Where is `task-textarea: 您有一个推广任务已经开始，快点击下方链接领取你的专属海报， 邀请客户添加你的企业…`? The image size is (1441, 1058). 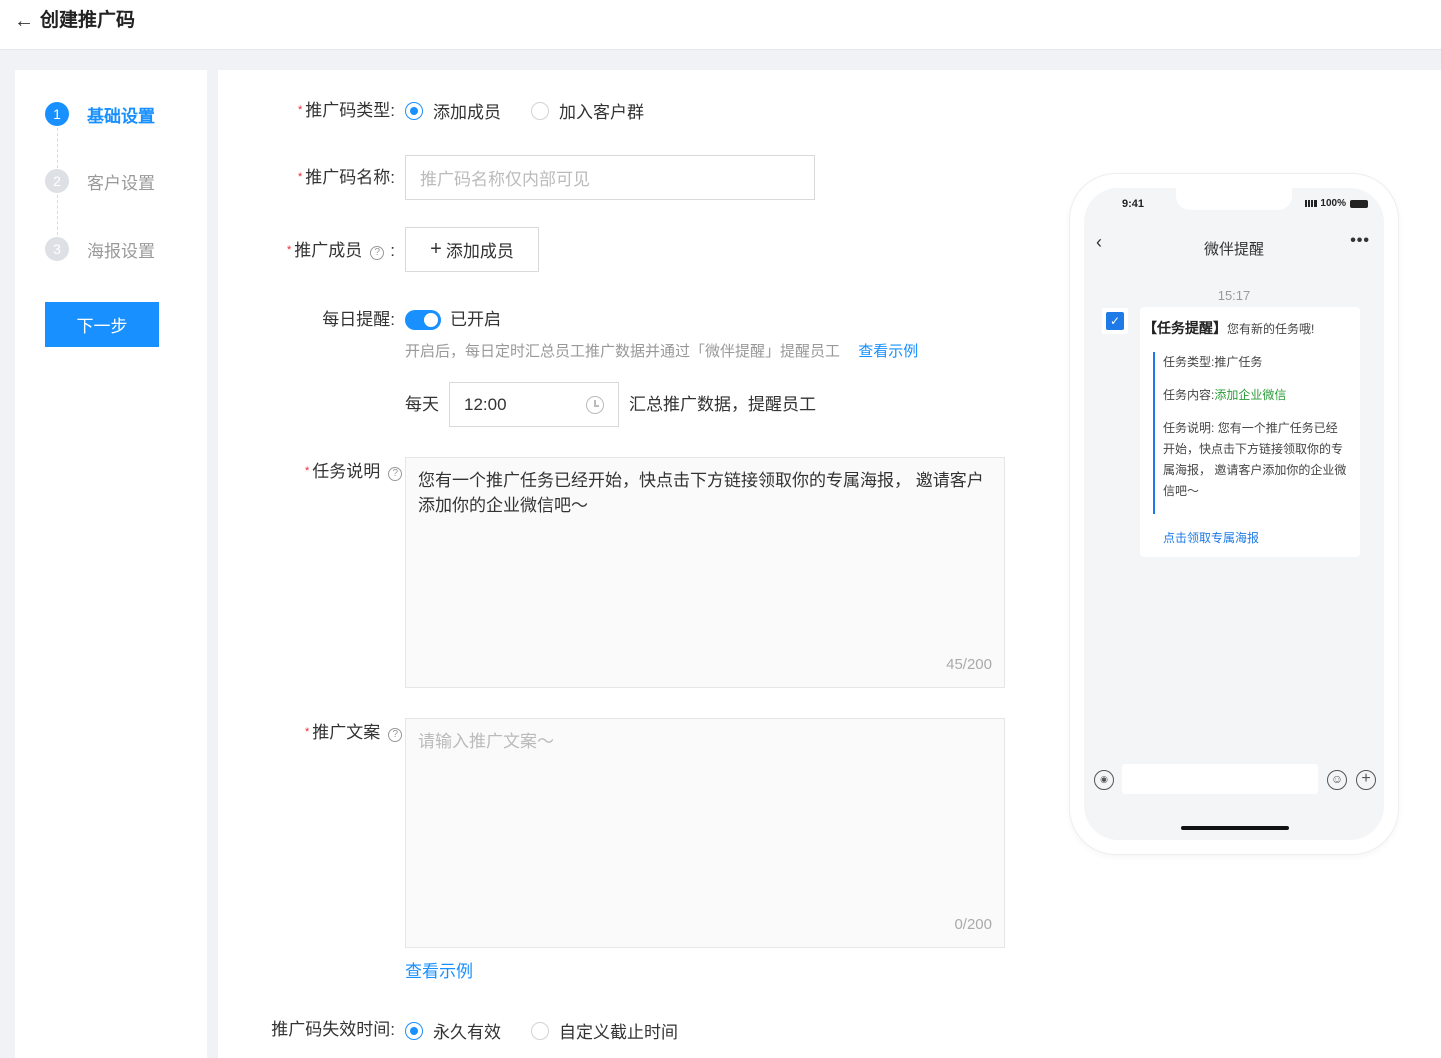
task-textarea: 您有一个推广任务已经开始，快点击下方链接领取你的专属海报， 邀请客户添加你的企业… is located at coordinates (705, 572).